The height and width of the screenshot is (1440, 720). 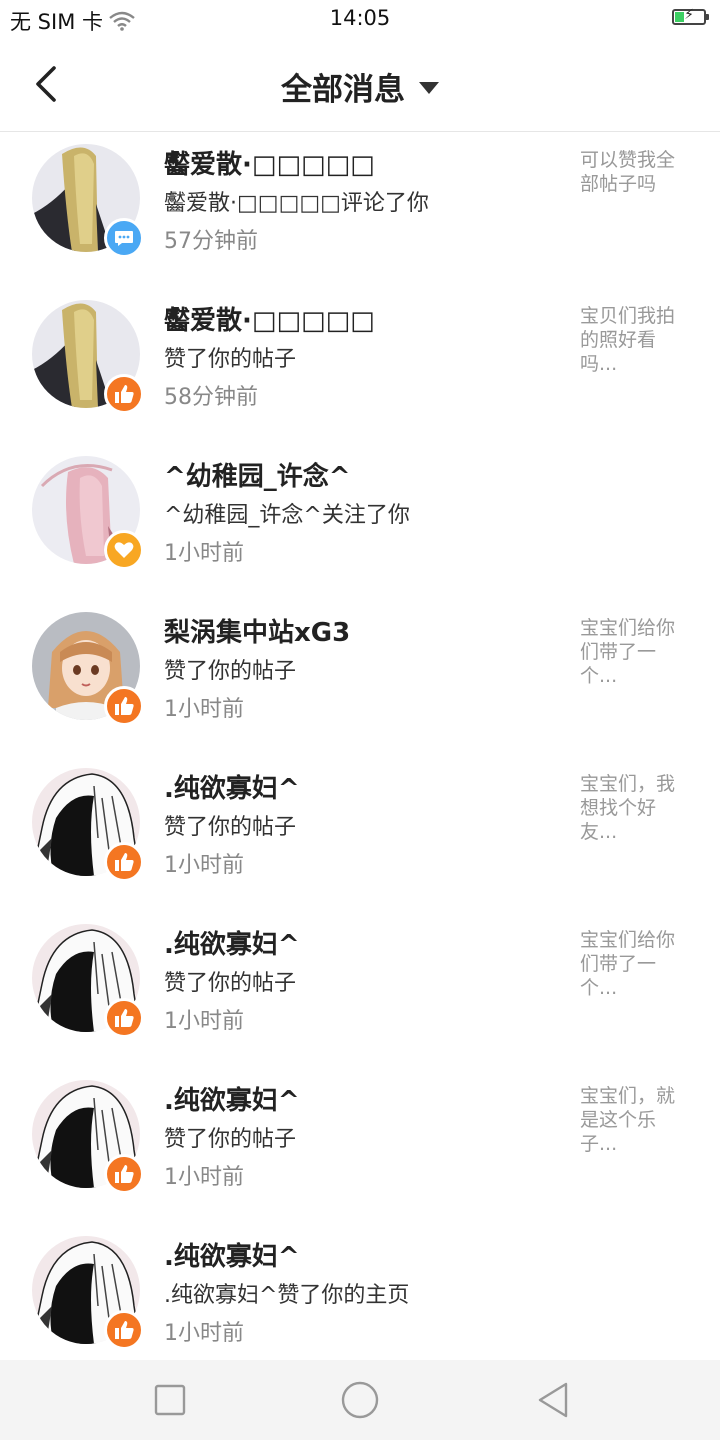 I want to click on clock: 14:05, so click(x=360, y=18).